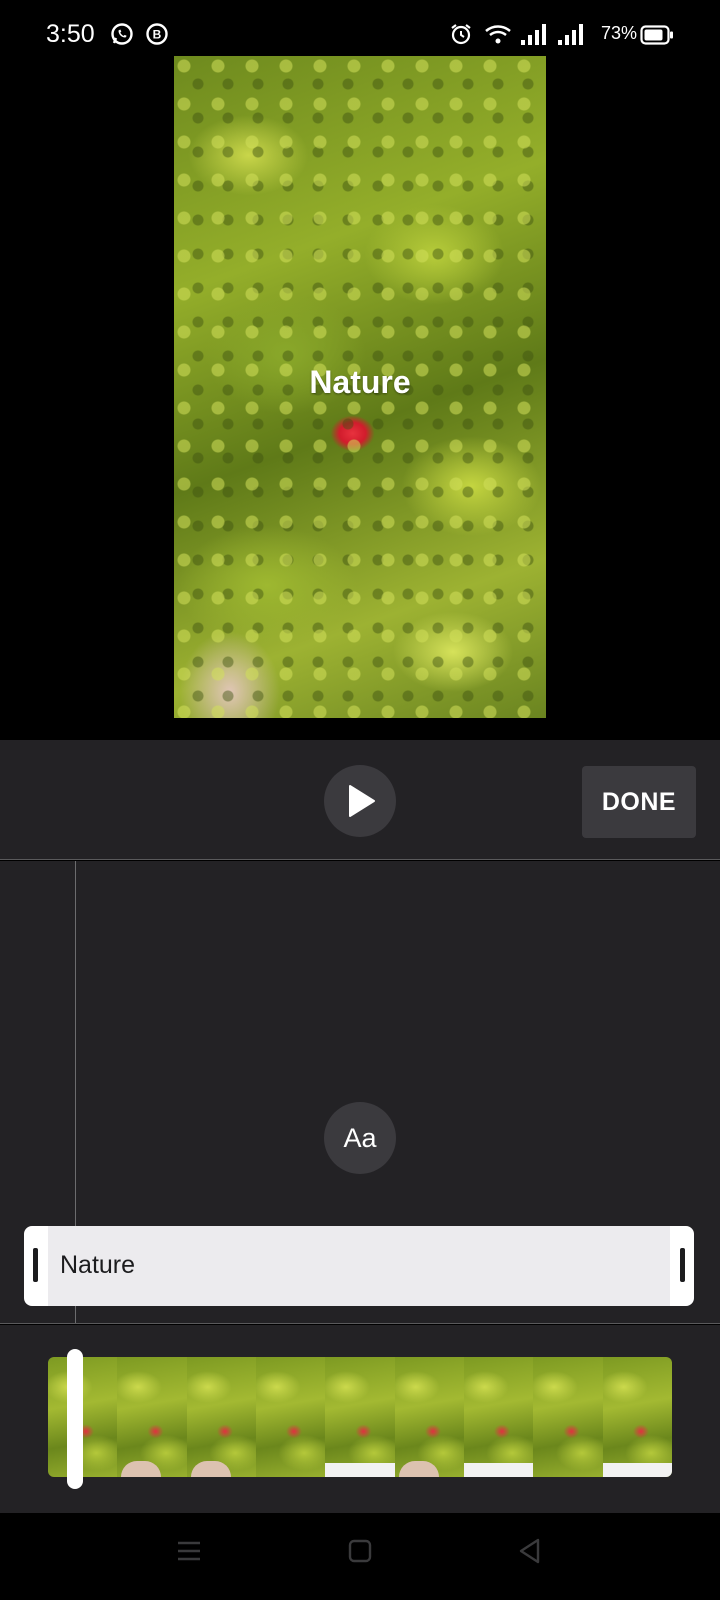  Describe the element at coordinates (360, 1138) in the screenshot. I see `text-style-button: Aa` at that location.